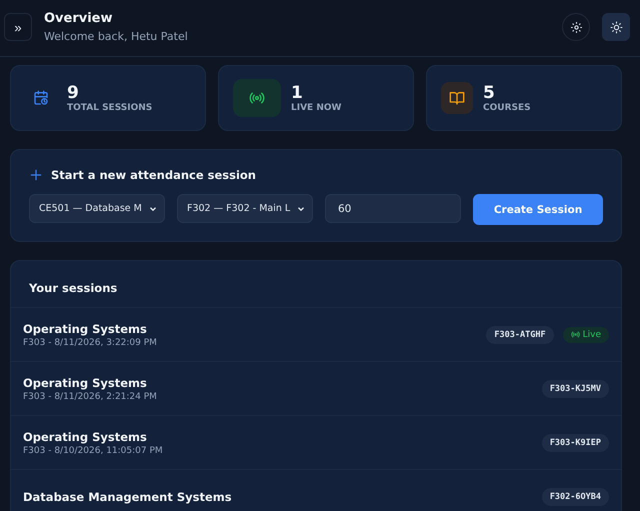 The image size is (640, 511). What do you see at coordinates (245, 208) in the screenshot?
I see `room-select: F302 — F302 - Main L` at bounding box center [245, 208].